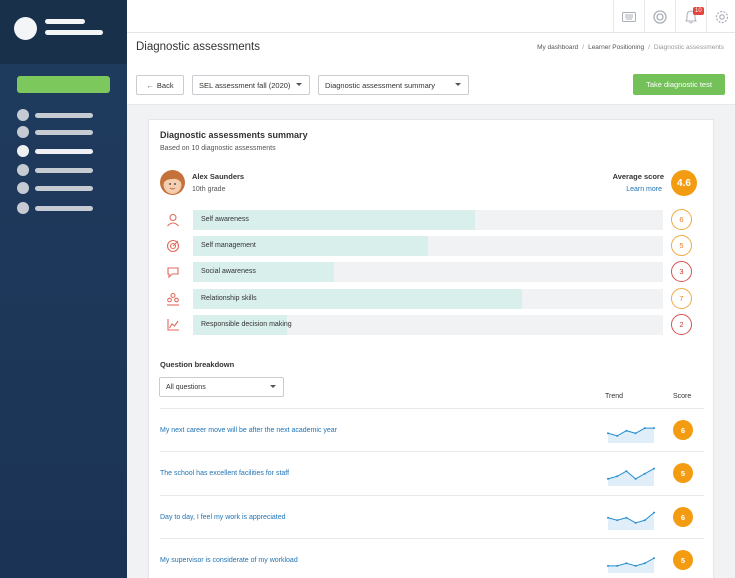 Image resolution: width=735 pixels, height=578 pixels. I want to click on category-label: Relationship skills, so click(229, 298).